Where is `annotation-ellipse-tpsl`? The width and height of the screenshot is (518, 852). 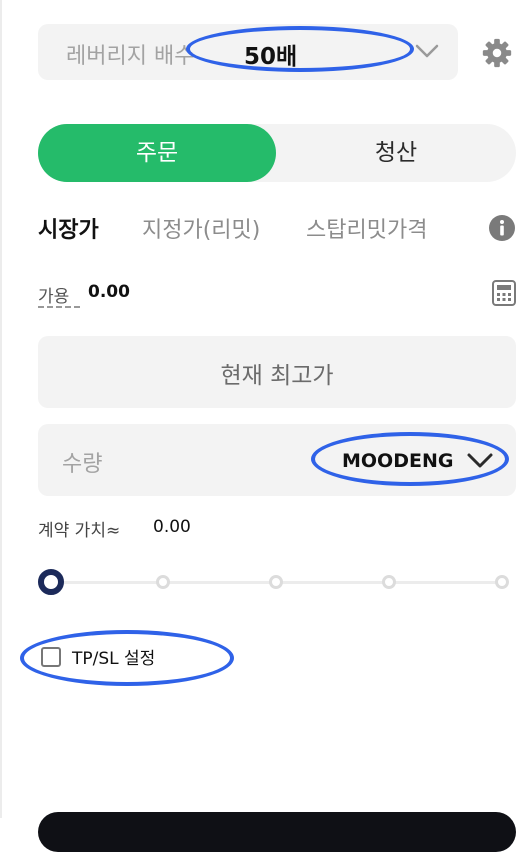
annotation-ellipse-tpsl is located at coordinates (127, 658).